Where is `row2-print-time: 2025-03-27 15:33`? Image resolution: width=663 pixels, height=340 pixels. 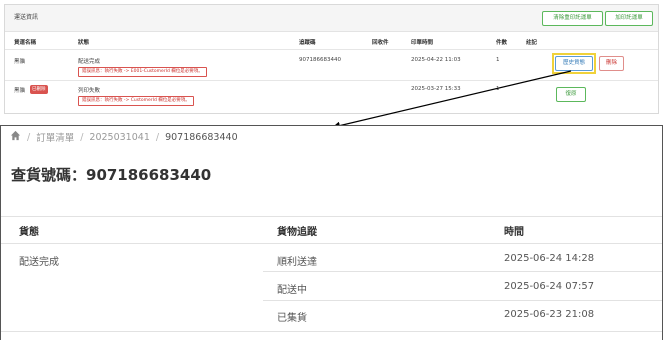 row2-print-time: 2025-03-27 15:33 is located at coordinates (436, 89).